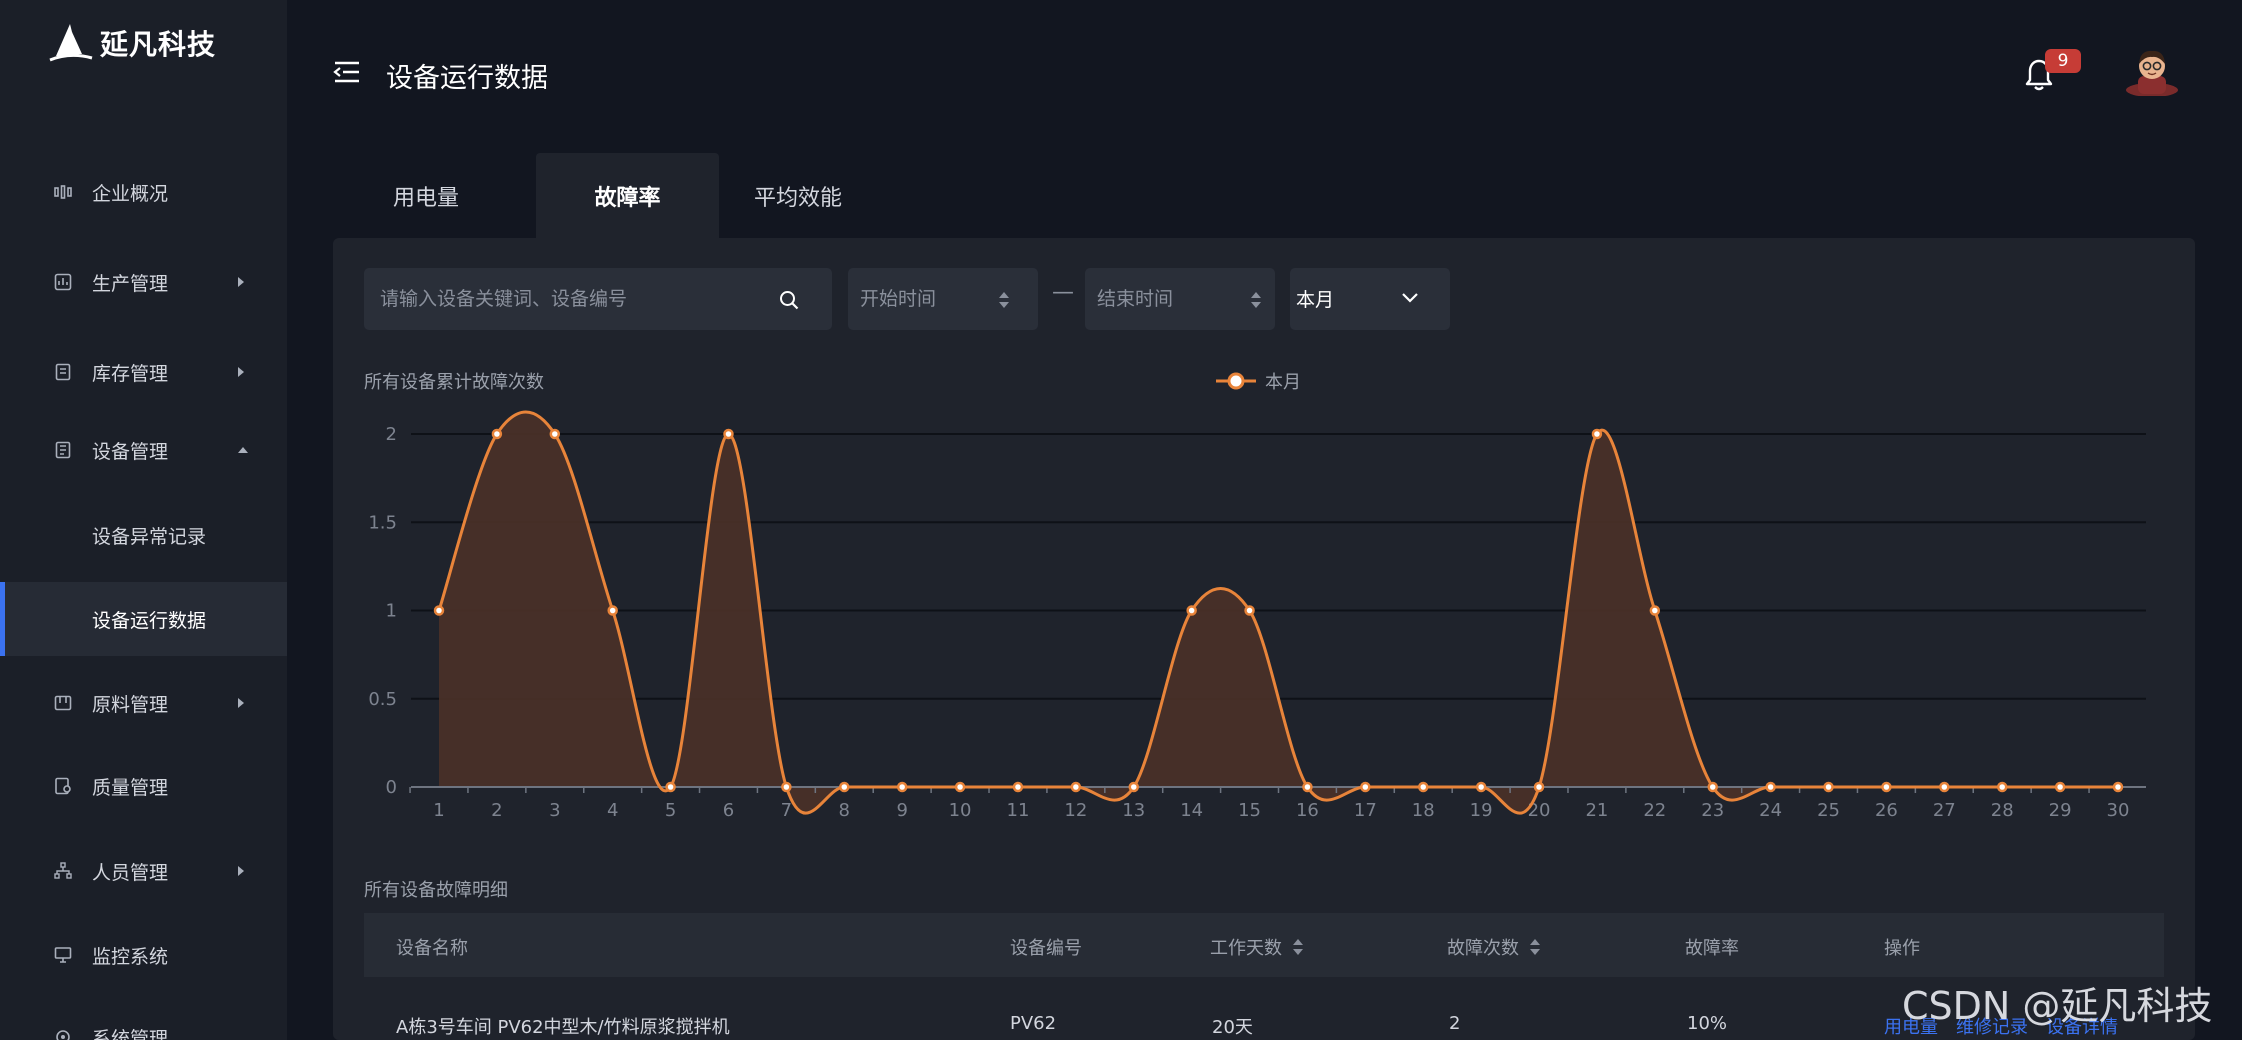 This screenshot has width=2242, height=1040. I want to click on cell-workdays: 20天, so click(1232, 1027).